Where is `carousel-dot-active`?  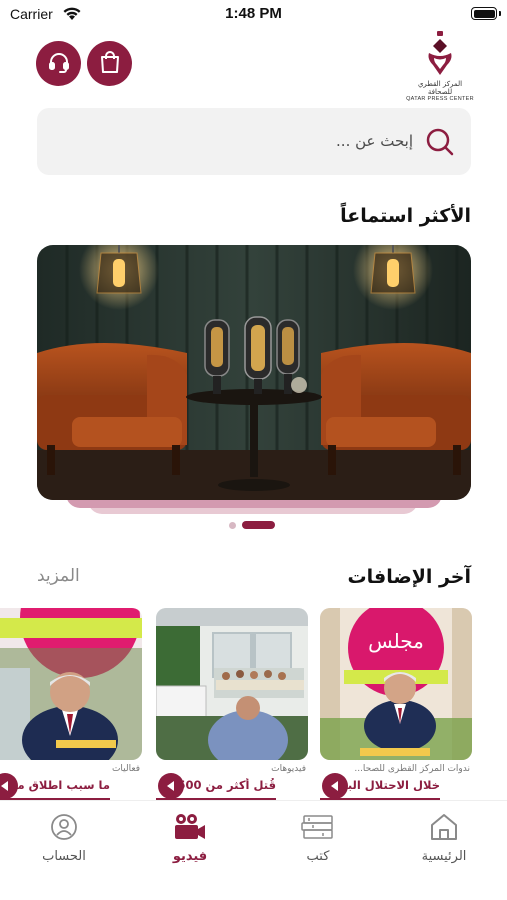 carousel-dot-active is located at coordinates (258, 525).